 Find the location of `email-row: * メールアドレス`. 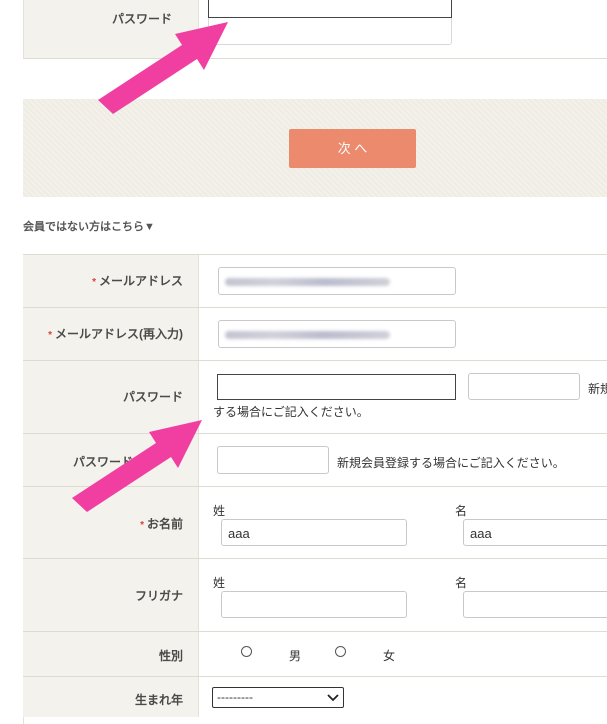

email-row: * メールアドレス is located at coordinates (315, 281).